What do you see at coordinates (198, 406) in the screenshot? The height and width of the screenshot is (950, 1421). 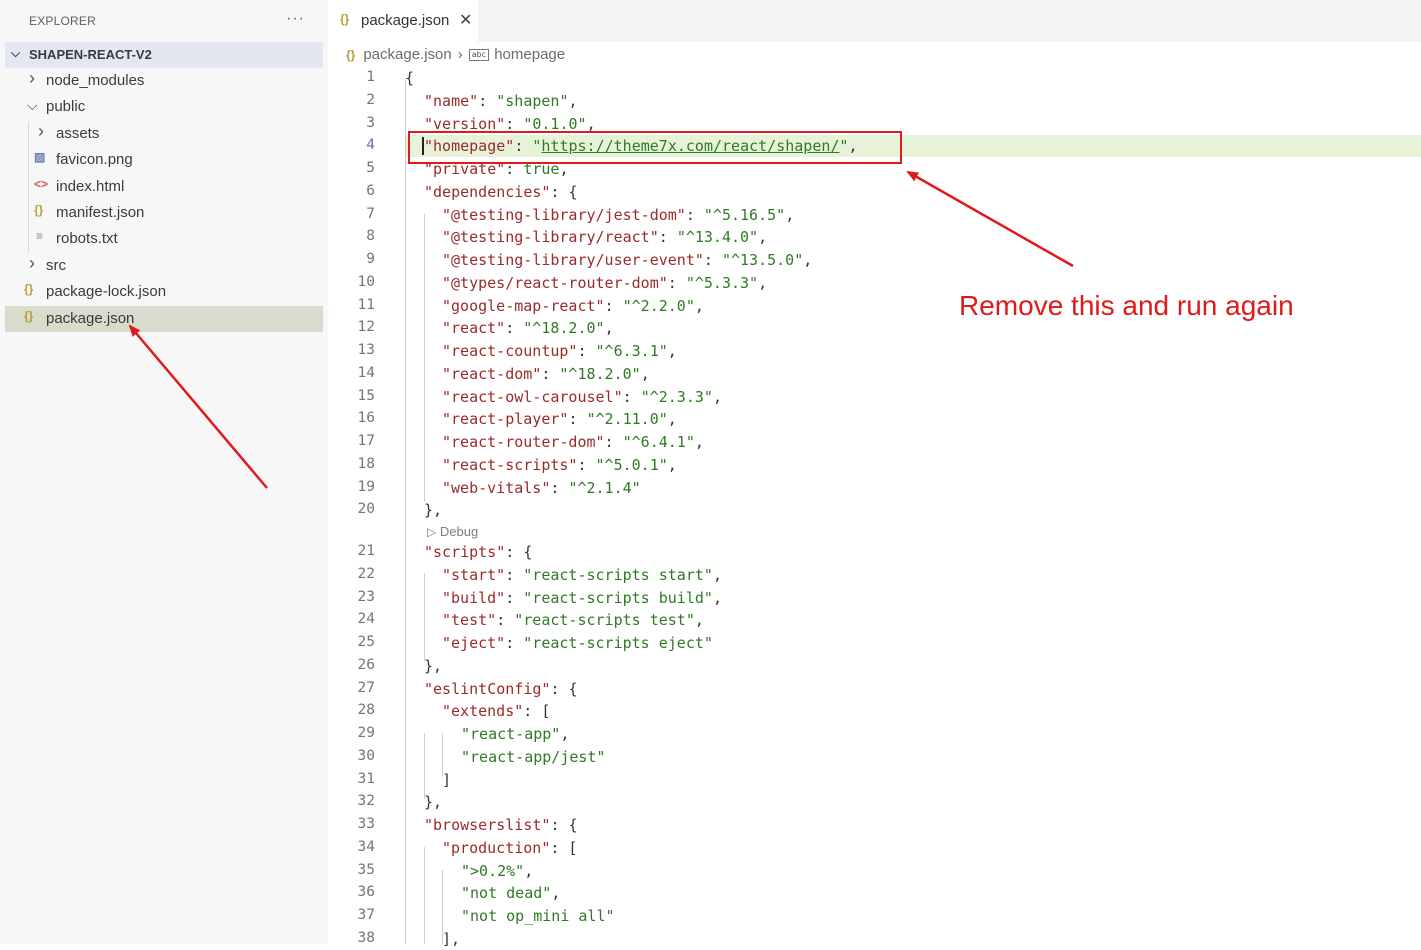 I see `arrow-to-package-json` at bounding box center [198, 406].